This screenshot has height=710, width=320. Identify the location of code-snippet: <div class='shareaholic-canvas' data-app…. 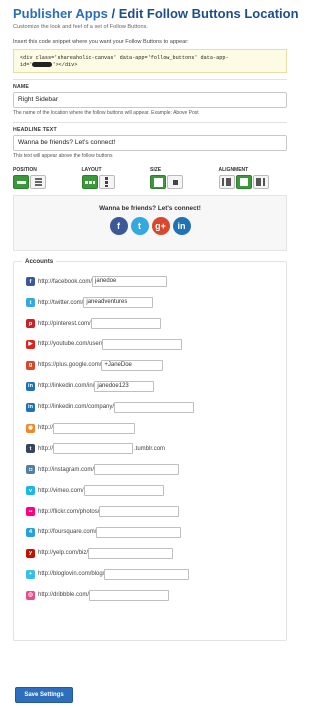
(150, 61).